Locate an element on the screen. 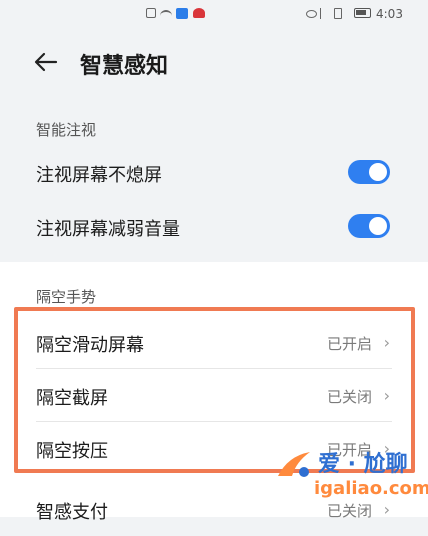 This screenshot has width=428, height=536. back-button is located at coordinates (46, 62).